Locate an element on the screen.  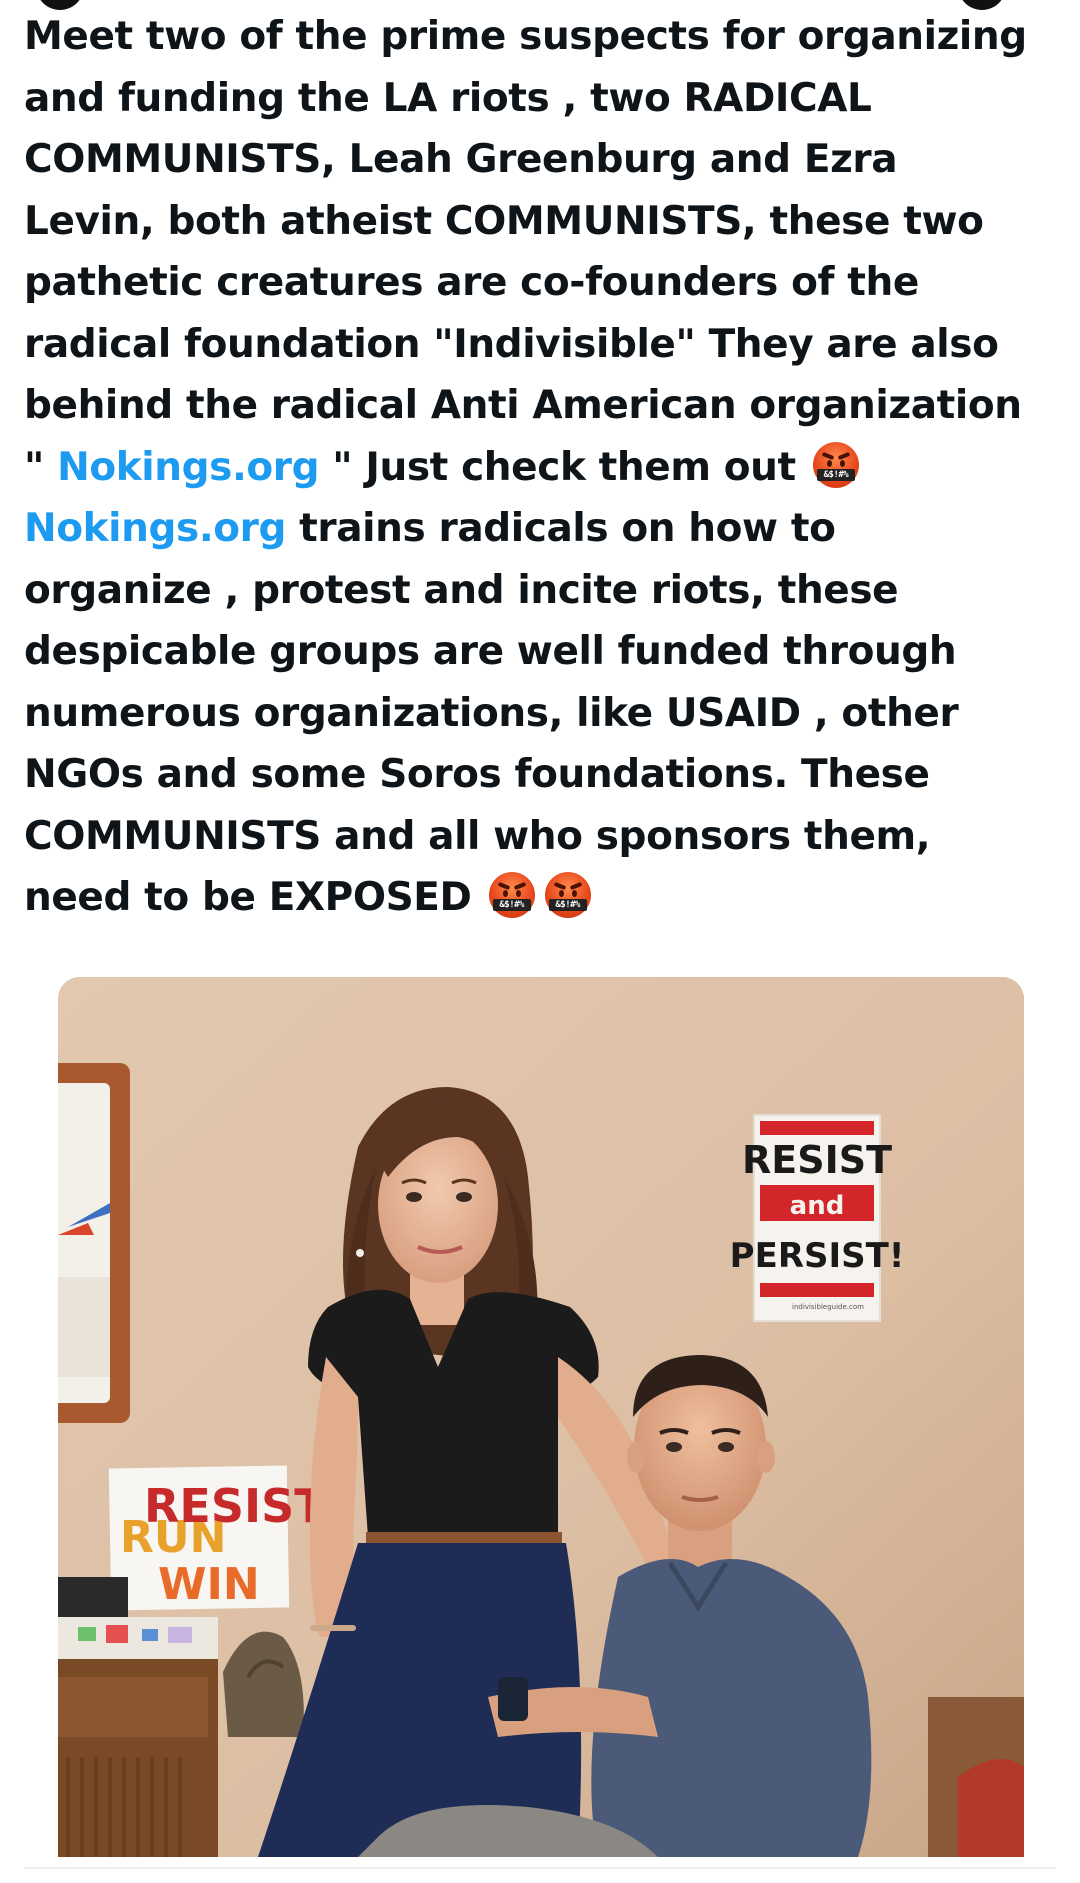
text-segment: COMMUNISTS and all who sponsors them, is located at coordinates (477, 836).